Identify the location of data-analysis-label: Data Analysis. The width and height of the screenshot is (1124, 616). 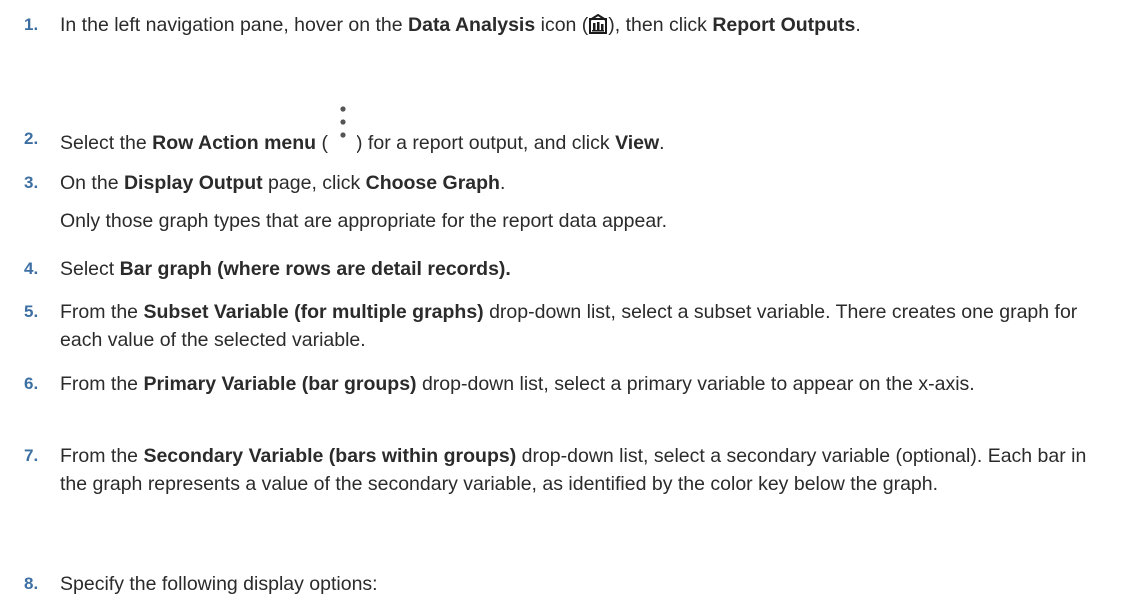
(472, 25).